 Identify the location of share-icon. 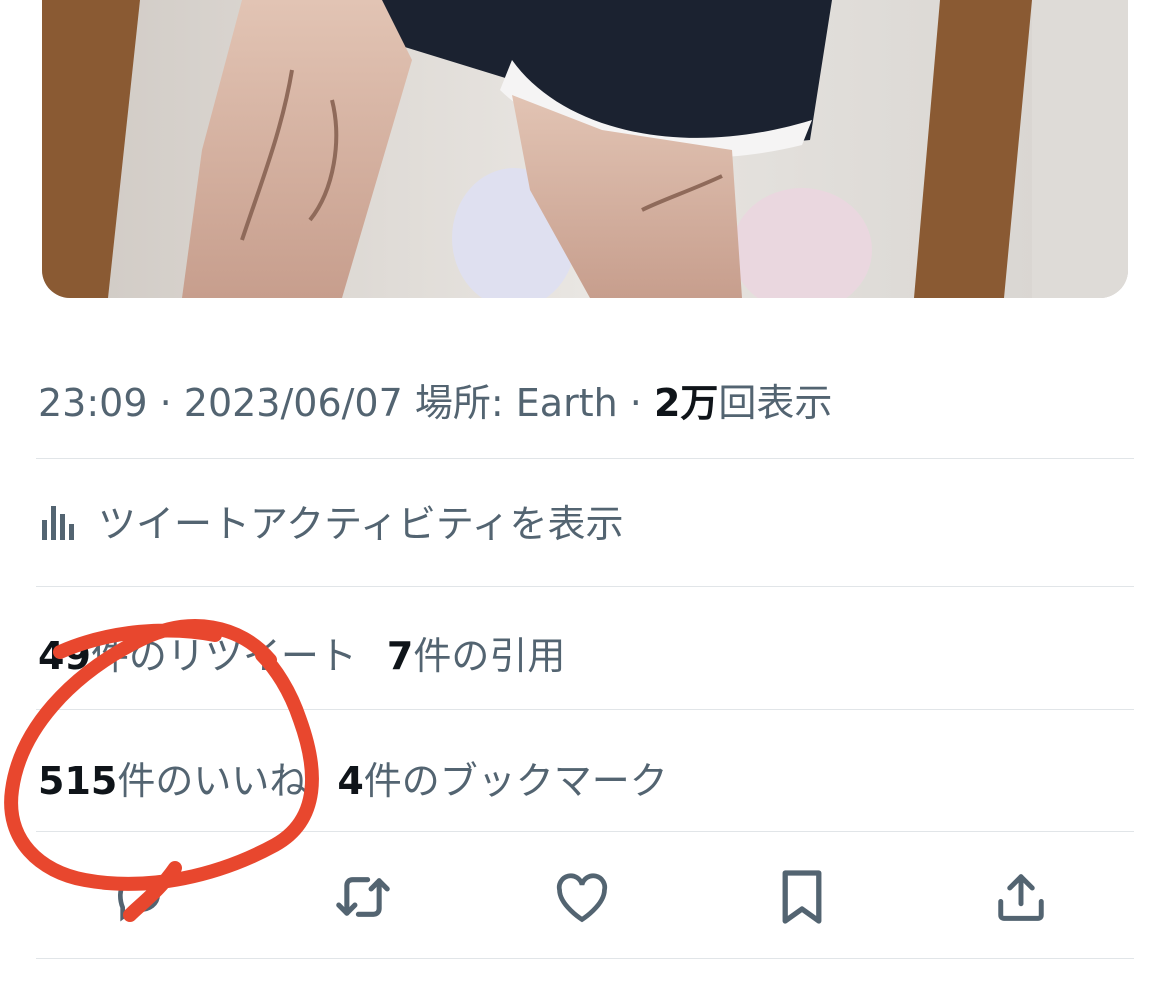
(1021, 897).